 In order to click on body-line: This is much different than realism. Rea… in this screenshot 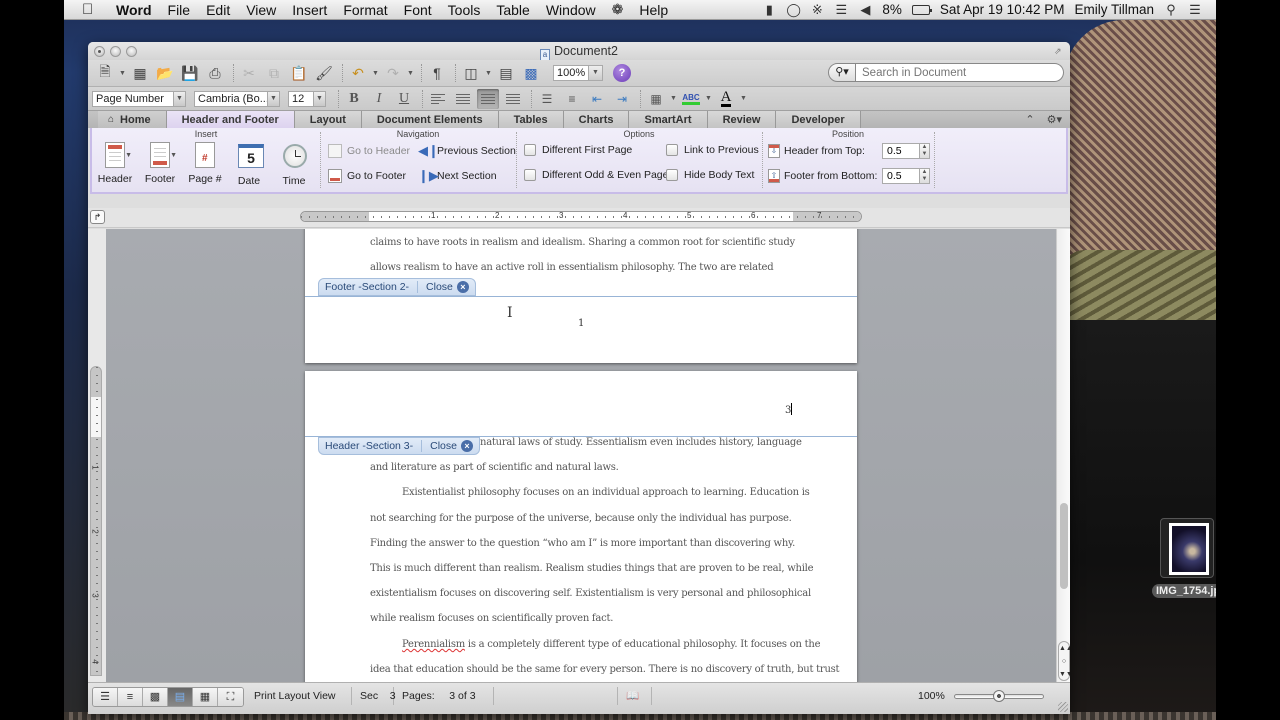, I will do `click(592, 568)`.